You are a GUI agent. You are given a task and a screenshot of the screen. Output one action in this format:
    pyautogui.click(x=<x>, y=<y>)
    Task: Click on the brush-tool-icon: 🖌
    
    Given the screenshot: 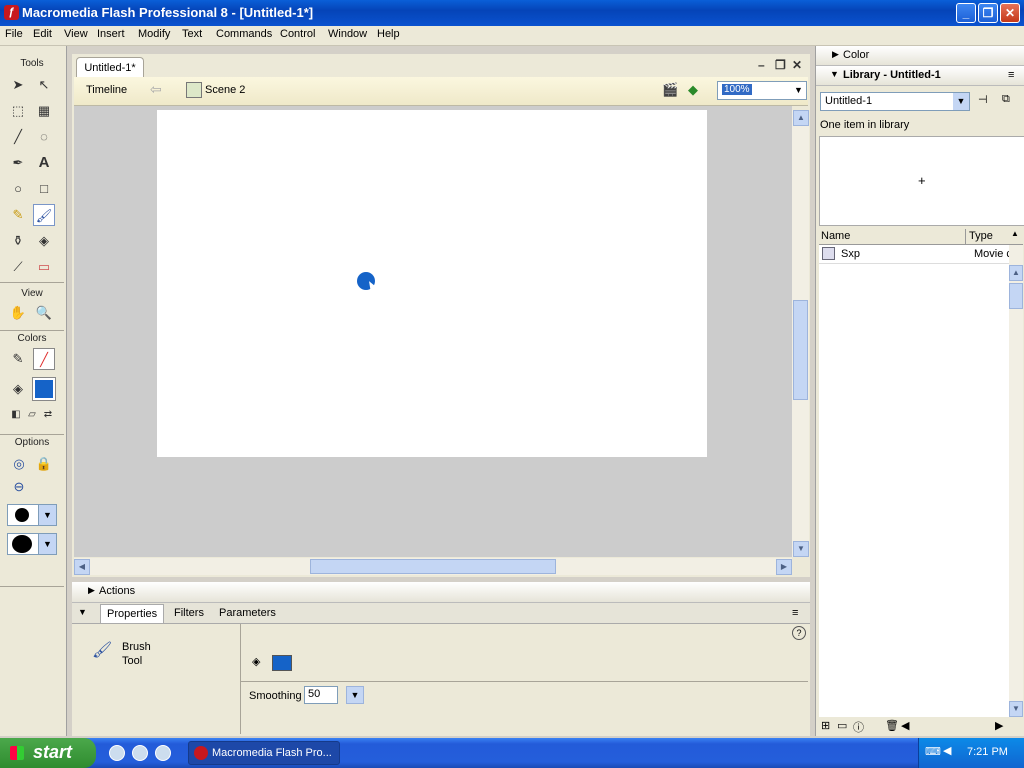 What is the action you would take?
    pyautogui.click(x=44, y=215)
    